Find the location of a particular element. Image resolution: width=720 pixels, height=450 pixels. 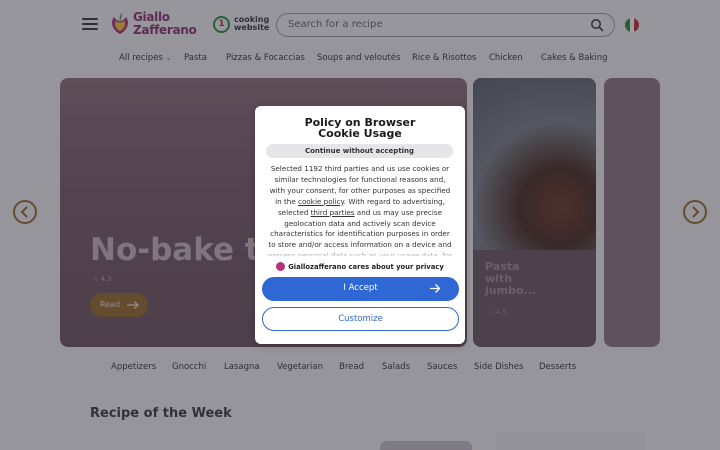

body-fade is located at coordinates (360, 253).